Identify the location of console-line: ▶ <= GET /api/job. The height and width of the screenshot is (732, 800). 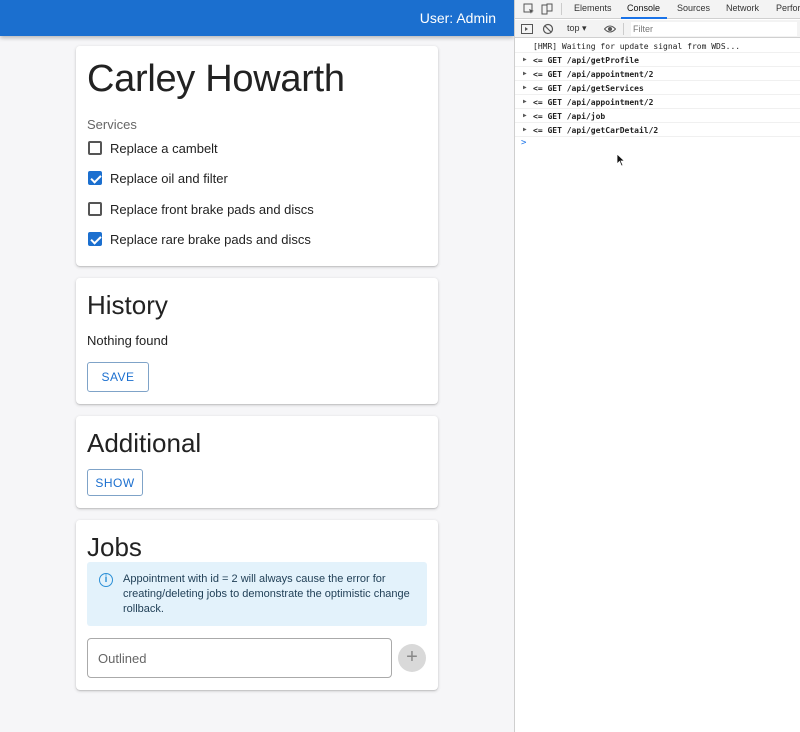
(657, 116).